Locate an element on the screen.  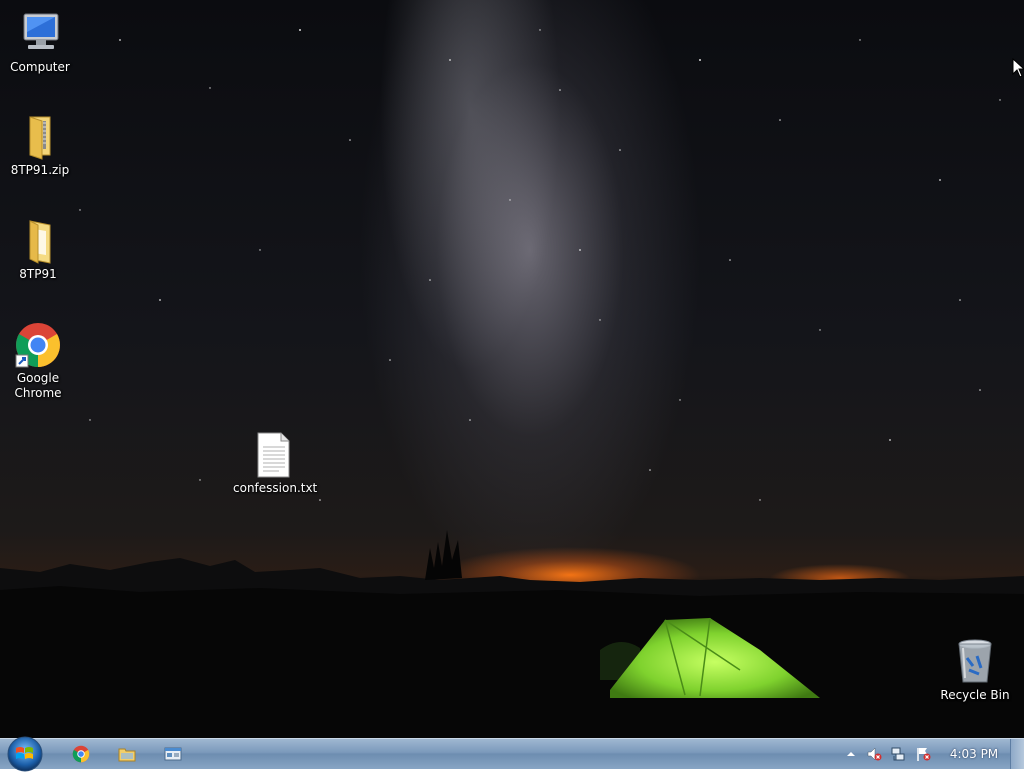
text-file-icon is located at coordinates (273, 455).